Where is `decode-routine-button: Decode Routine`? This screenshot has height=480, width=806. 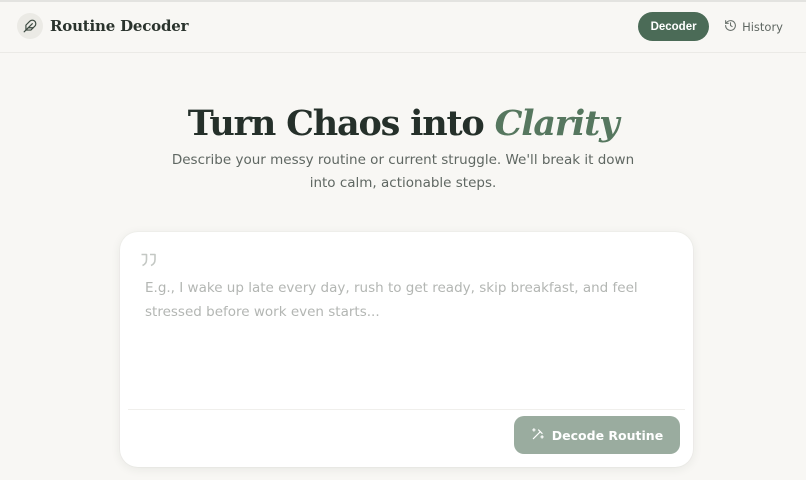
decode-routine-button: Decode Routine is located at coordinates (597, 435).